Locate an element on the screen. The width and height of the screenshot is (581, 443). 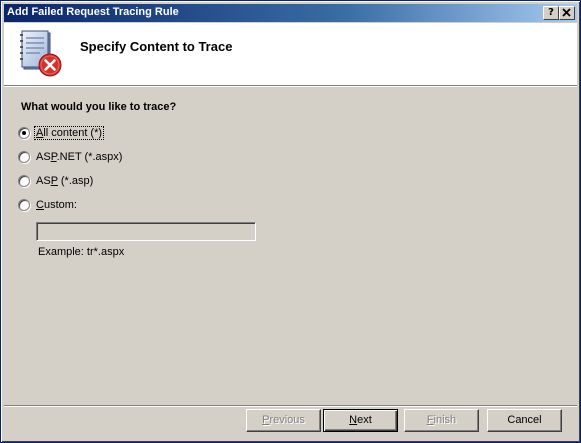
radio-label-all-content: All content (*) is located at coordinates (69, 133).